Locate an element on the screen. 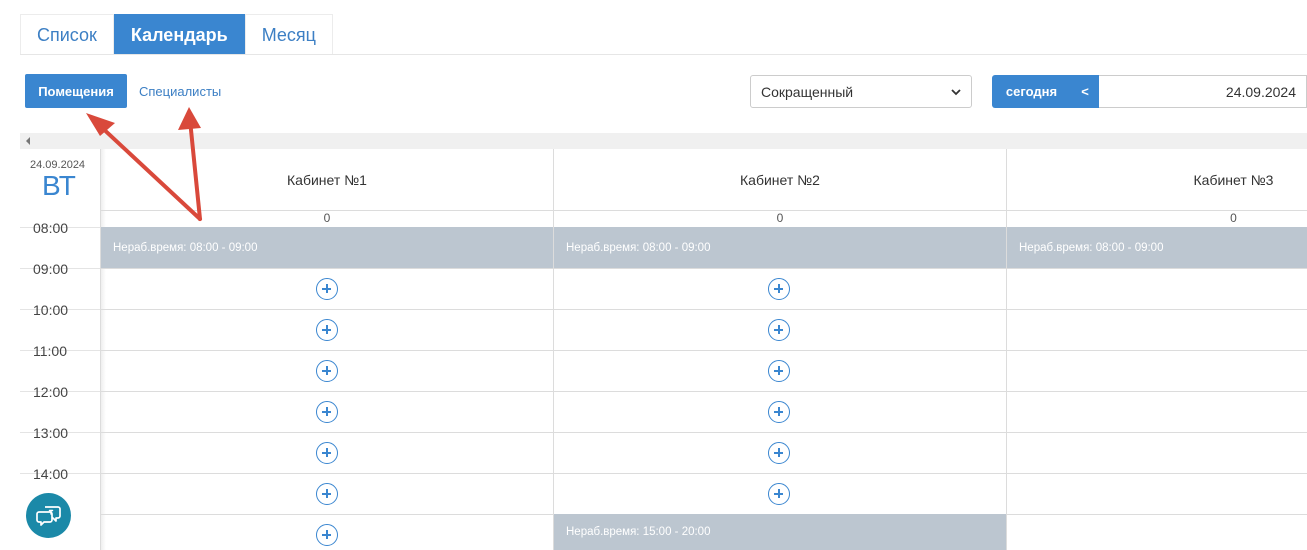 The image size is (1307, 550). chat-button is located at coordinates (48, 515).